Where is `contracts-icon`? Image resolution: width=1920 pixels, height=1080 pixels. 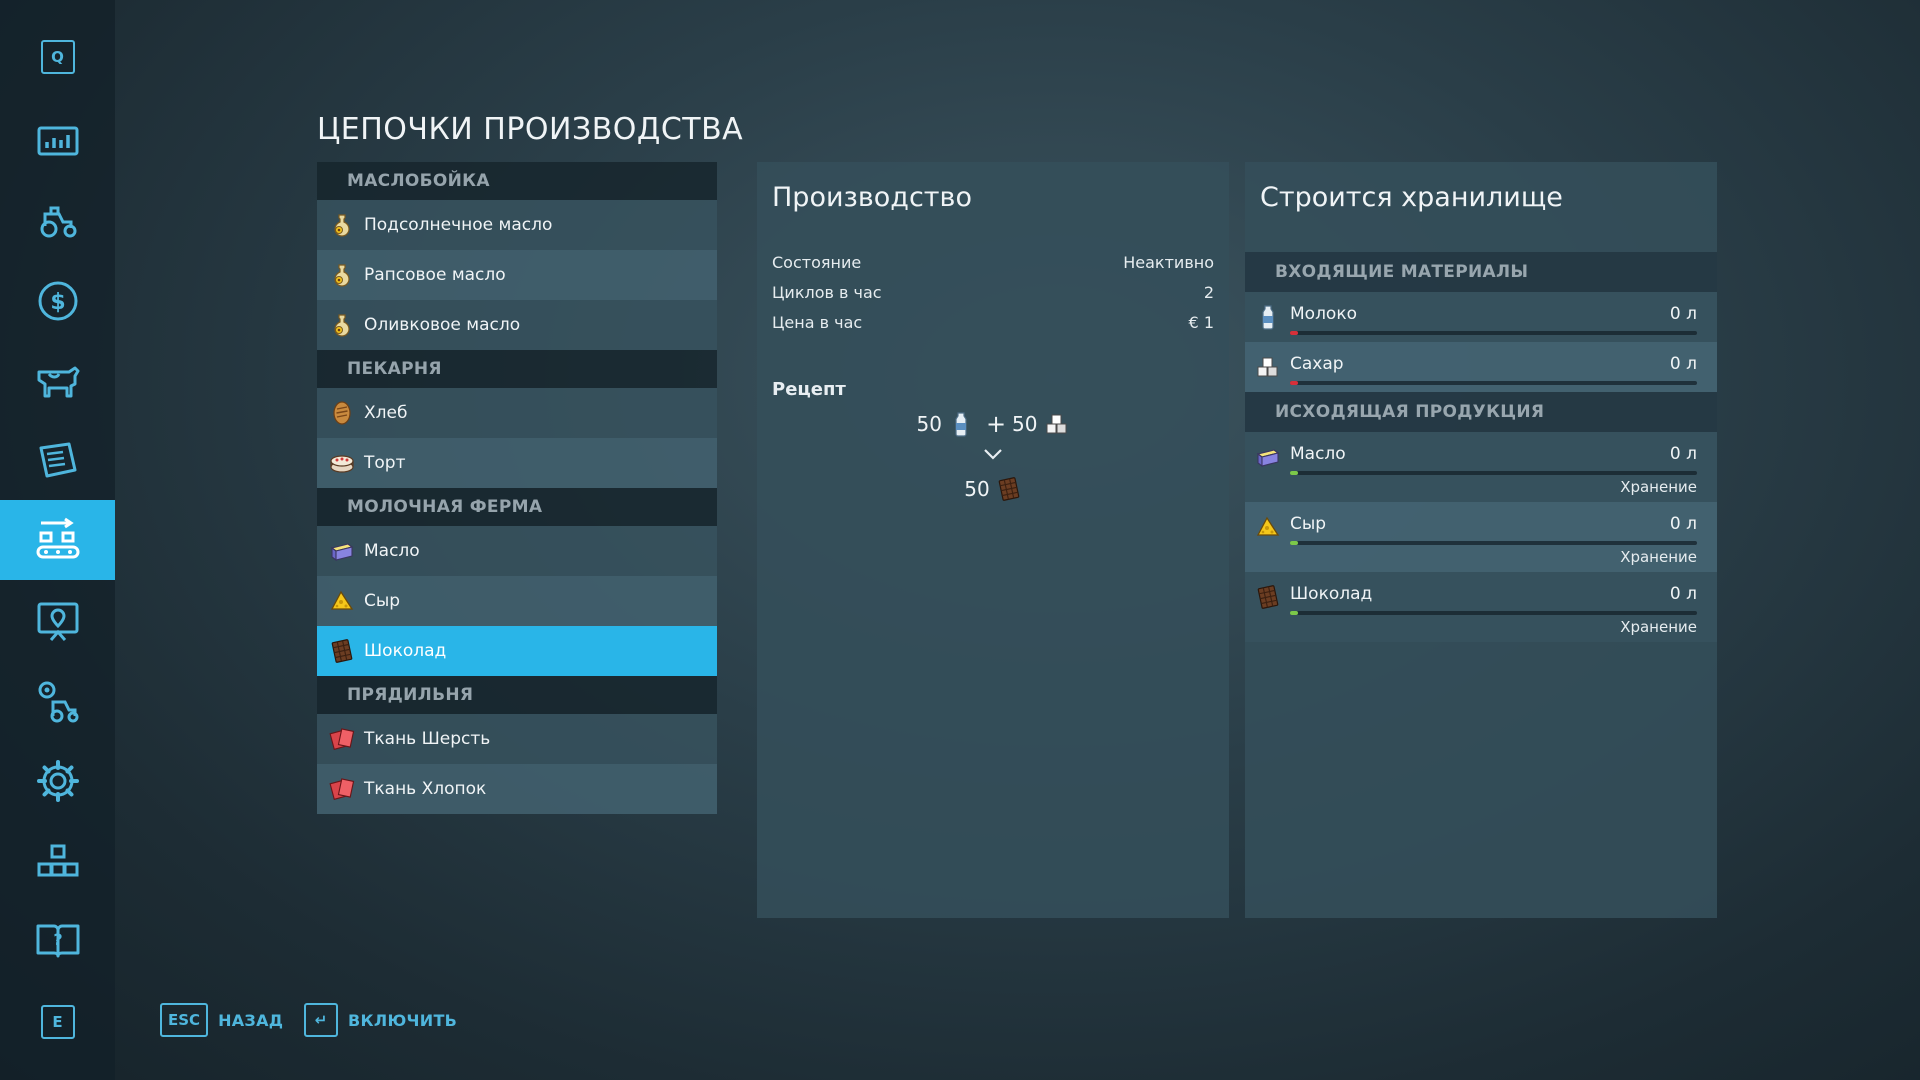 contracts-icon is located at coordinates (57, 460).